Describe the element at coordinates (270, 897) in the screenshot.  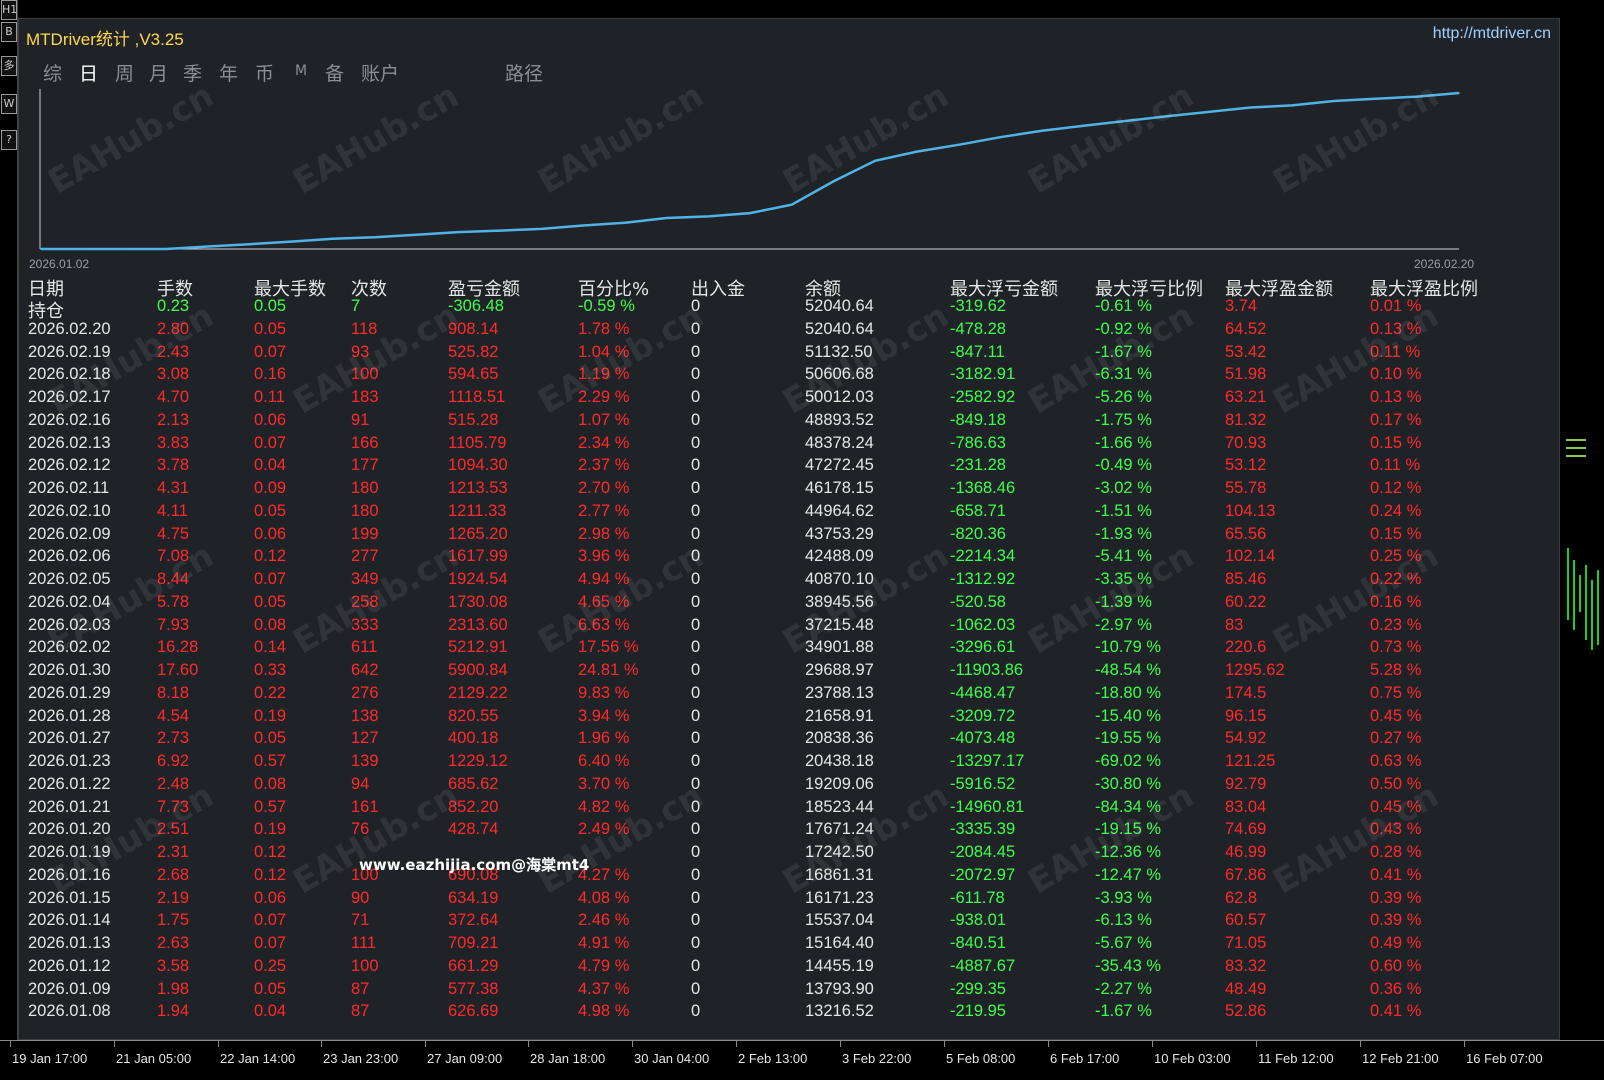
I see `cell-col-2: 0.06` at that location.